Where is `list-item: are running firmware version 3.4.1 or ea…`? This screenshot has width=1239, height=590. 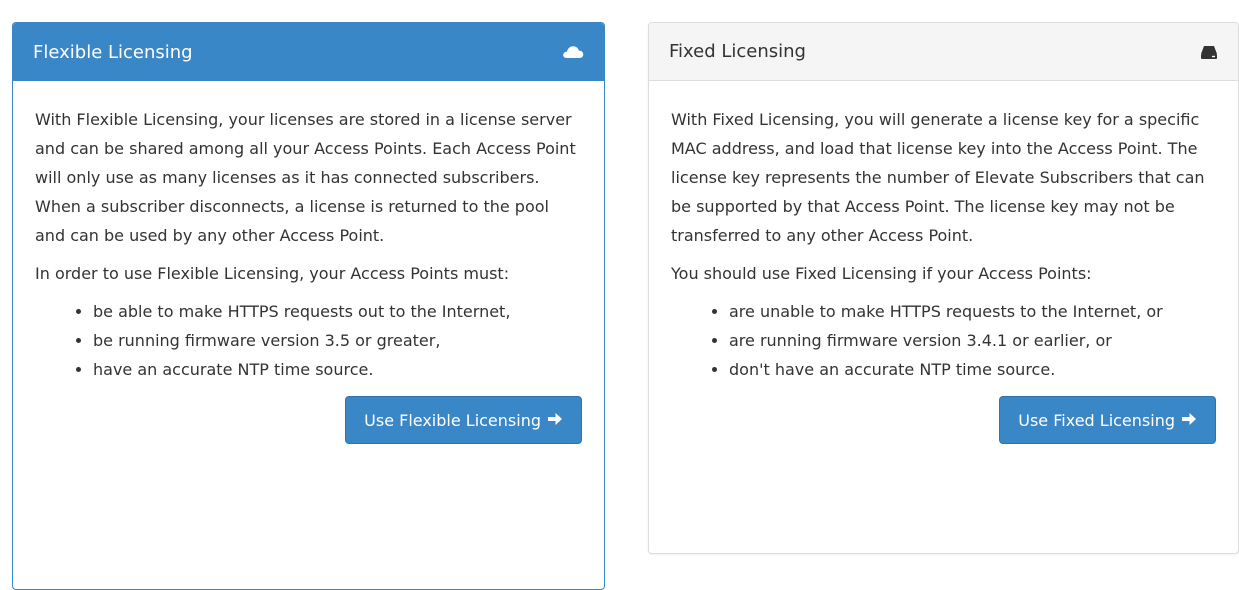 list-item: are running firmware version 3.4.1 or ea… is located at coordinates (973, 340).